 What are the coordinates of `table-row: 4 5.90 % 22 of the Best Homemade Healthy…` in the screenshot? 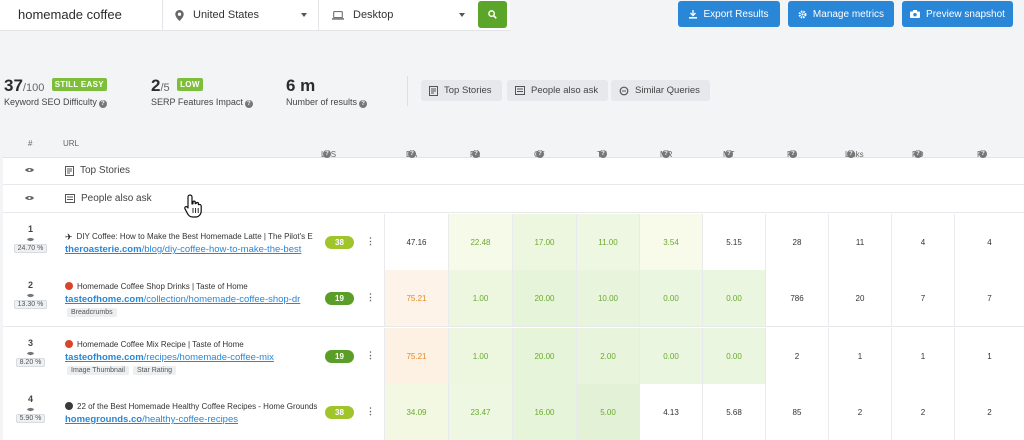 It's located at (513, 412).